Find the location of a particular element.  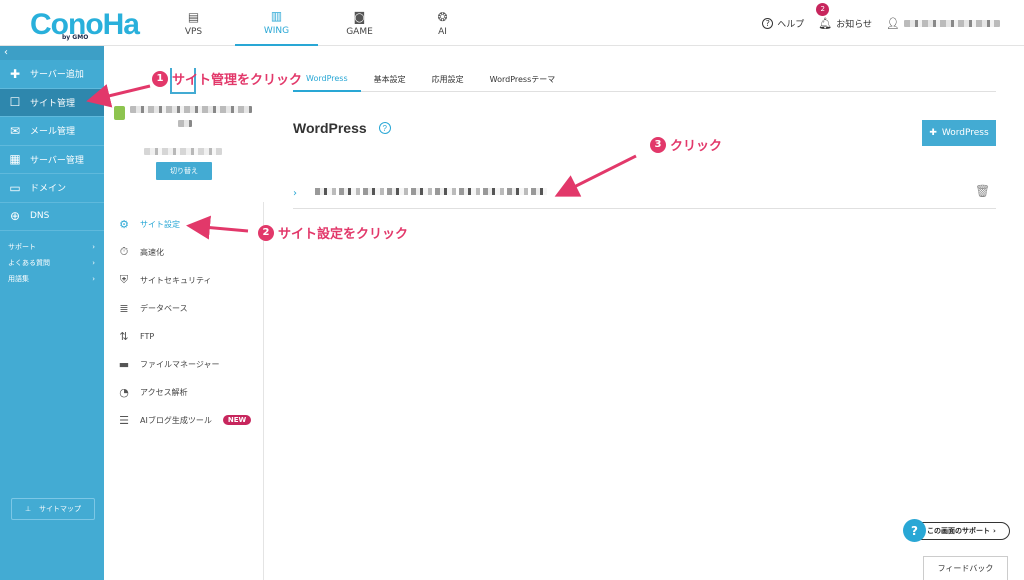

nav-vps: ▤ VPS is located at coordinates (193, 23).